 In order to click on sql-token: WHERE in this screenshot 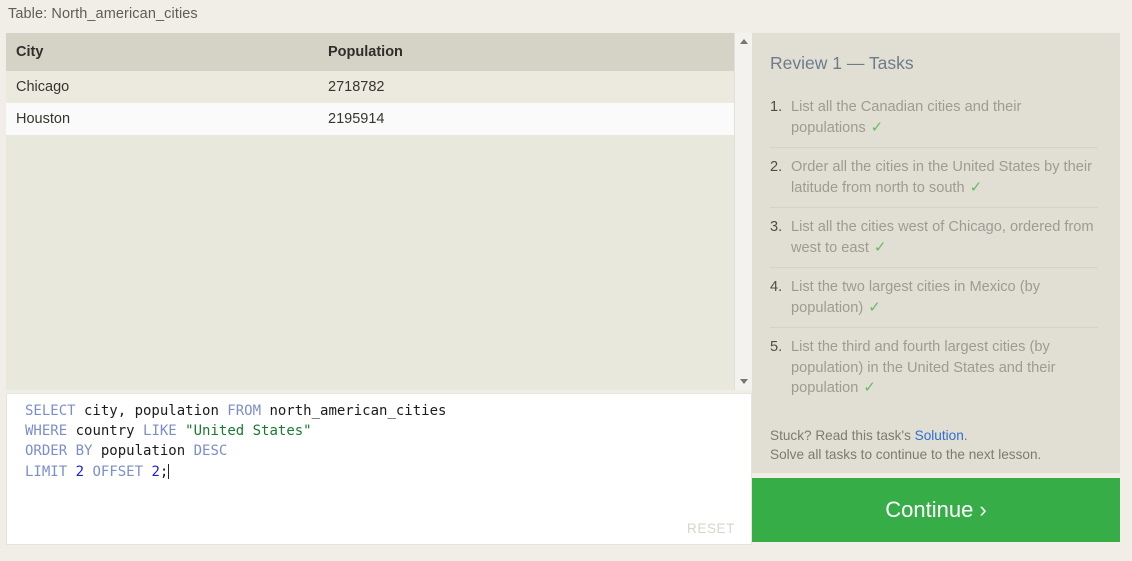, I will do `click(46, 431)`.